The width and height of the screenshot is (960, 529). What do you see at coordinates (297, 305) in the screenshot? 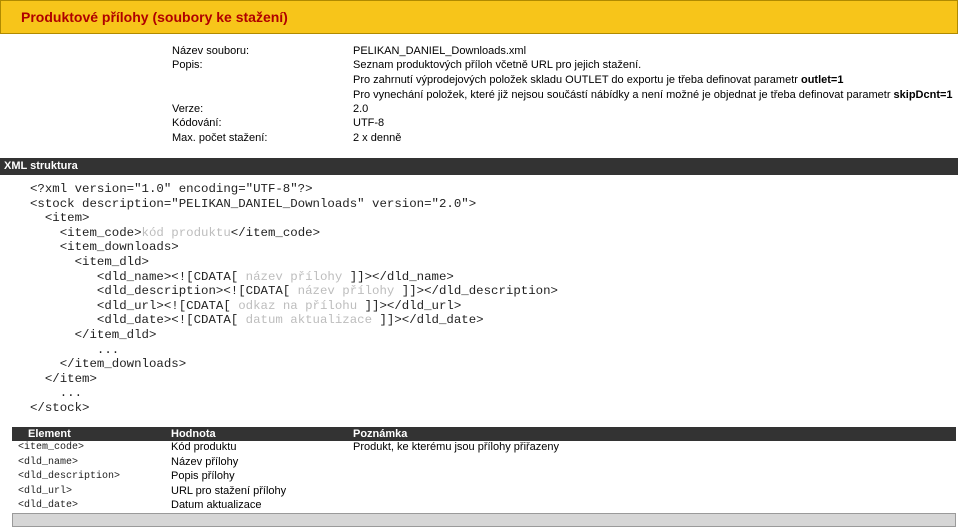
I see `xml-placeholder: odkaz na přílohu` at bounding box center [297, 305].